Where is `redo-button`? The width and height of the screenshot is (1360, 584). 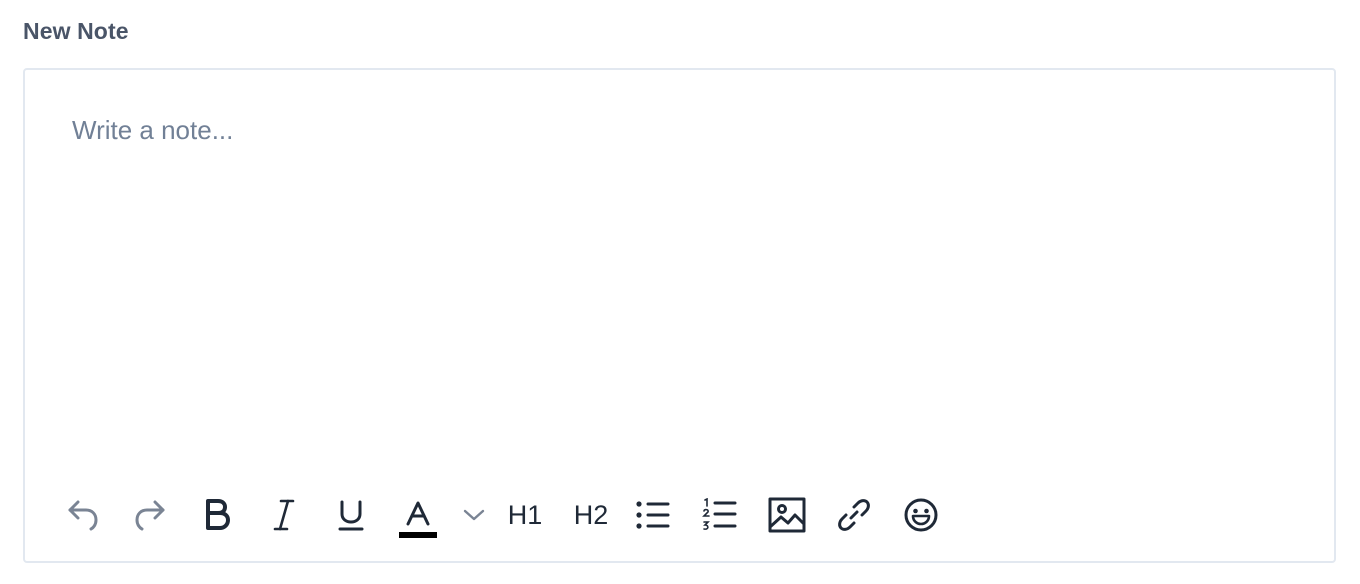 redo-button is located at coordinates (150, 515).